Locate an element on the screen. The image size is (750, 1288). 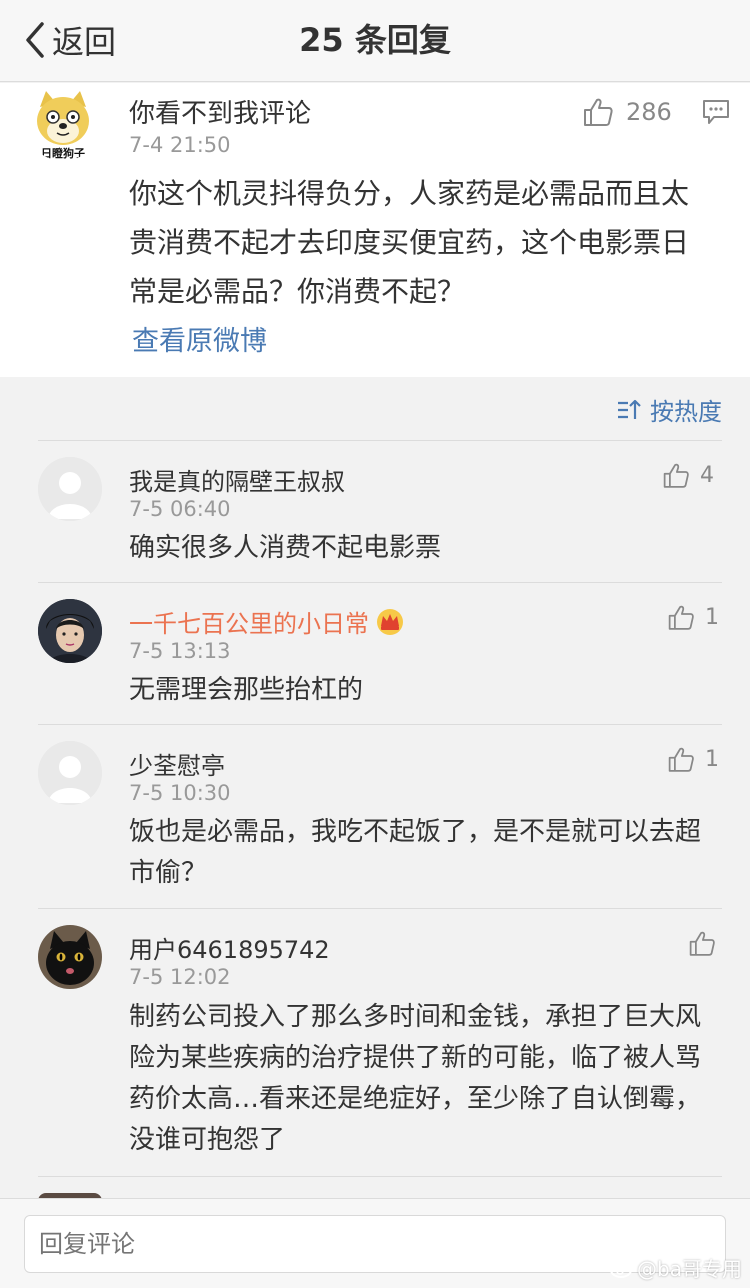
sort-label: 按热度 is located at coordinates (686, 412).